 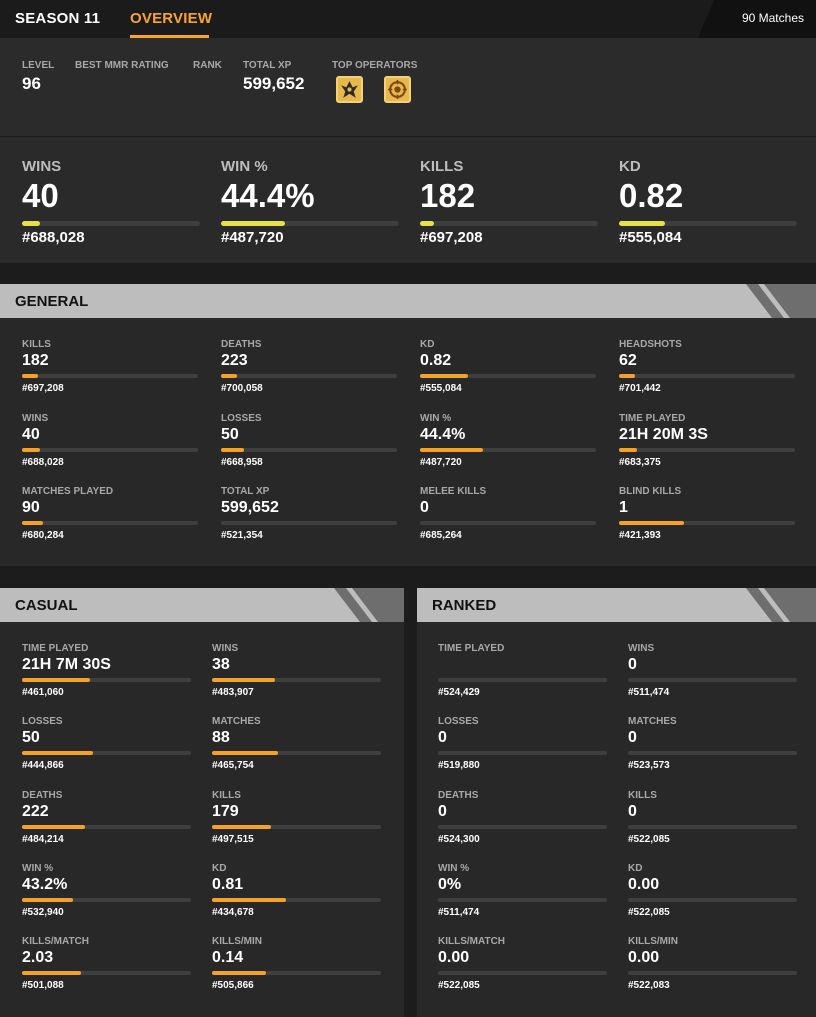 I want to click on general-stat-kd: KD 0.82 #555,084, so click(x=508, y=366).